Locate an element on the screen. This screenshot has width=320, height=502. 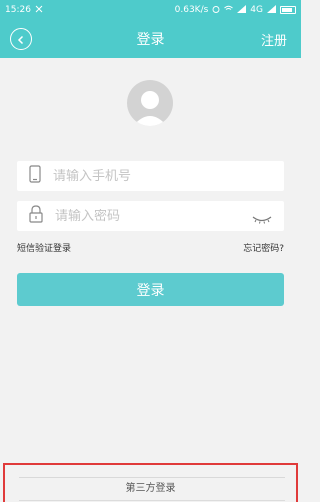
battery-icon is located at coordinates (288, 10).